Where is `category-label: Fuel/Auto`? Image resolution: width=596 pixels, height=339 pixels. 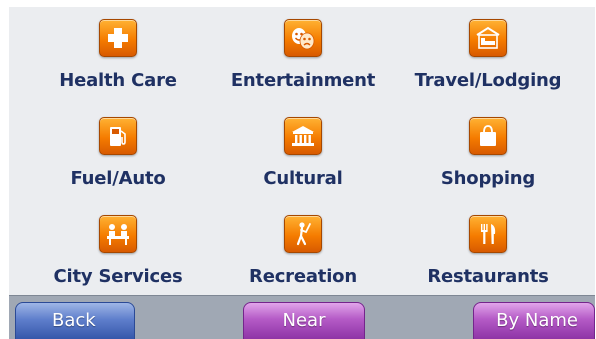 category-label: Fuel/Auto is located at coordinates (118, 178).